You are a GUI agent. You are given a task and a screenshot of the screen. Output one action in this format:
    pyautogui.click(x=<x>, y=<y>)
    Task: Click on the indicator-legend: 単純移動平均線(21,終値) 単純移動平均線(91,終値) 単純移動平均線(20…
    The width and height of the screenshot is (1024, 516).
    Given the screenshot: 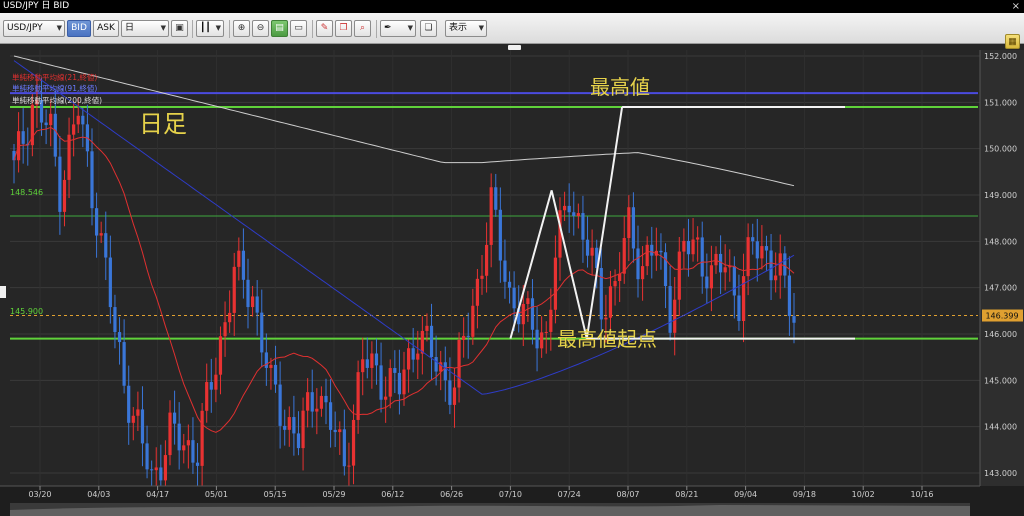 What is the action you would take?
    pyautogui.click(x=57, y=88)
    